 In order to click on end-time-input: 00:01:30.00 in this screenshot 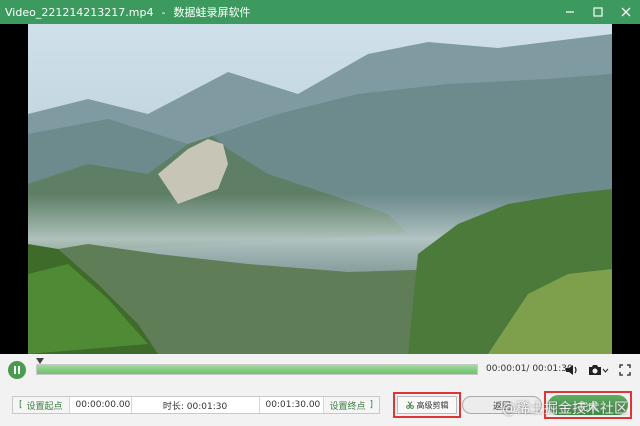, I will do `click(292, 405)`.